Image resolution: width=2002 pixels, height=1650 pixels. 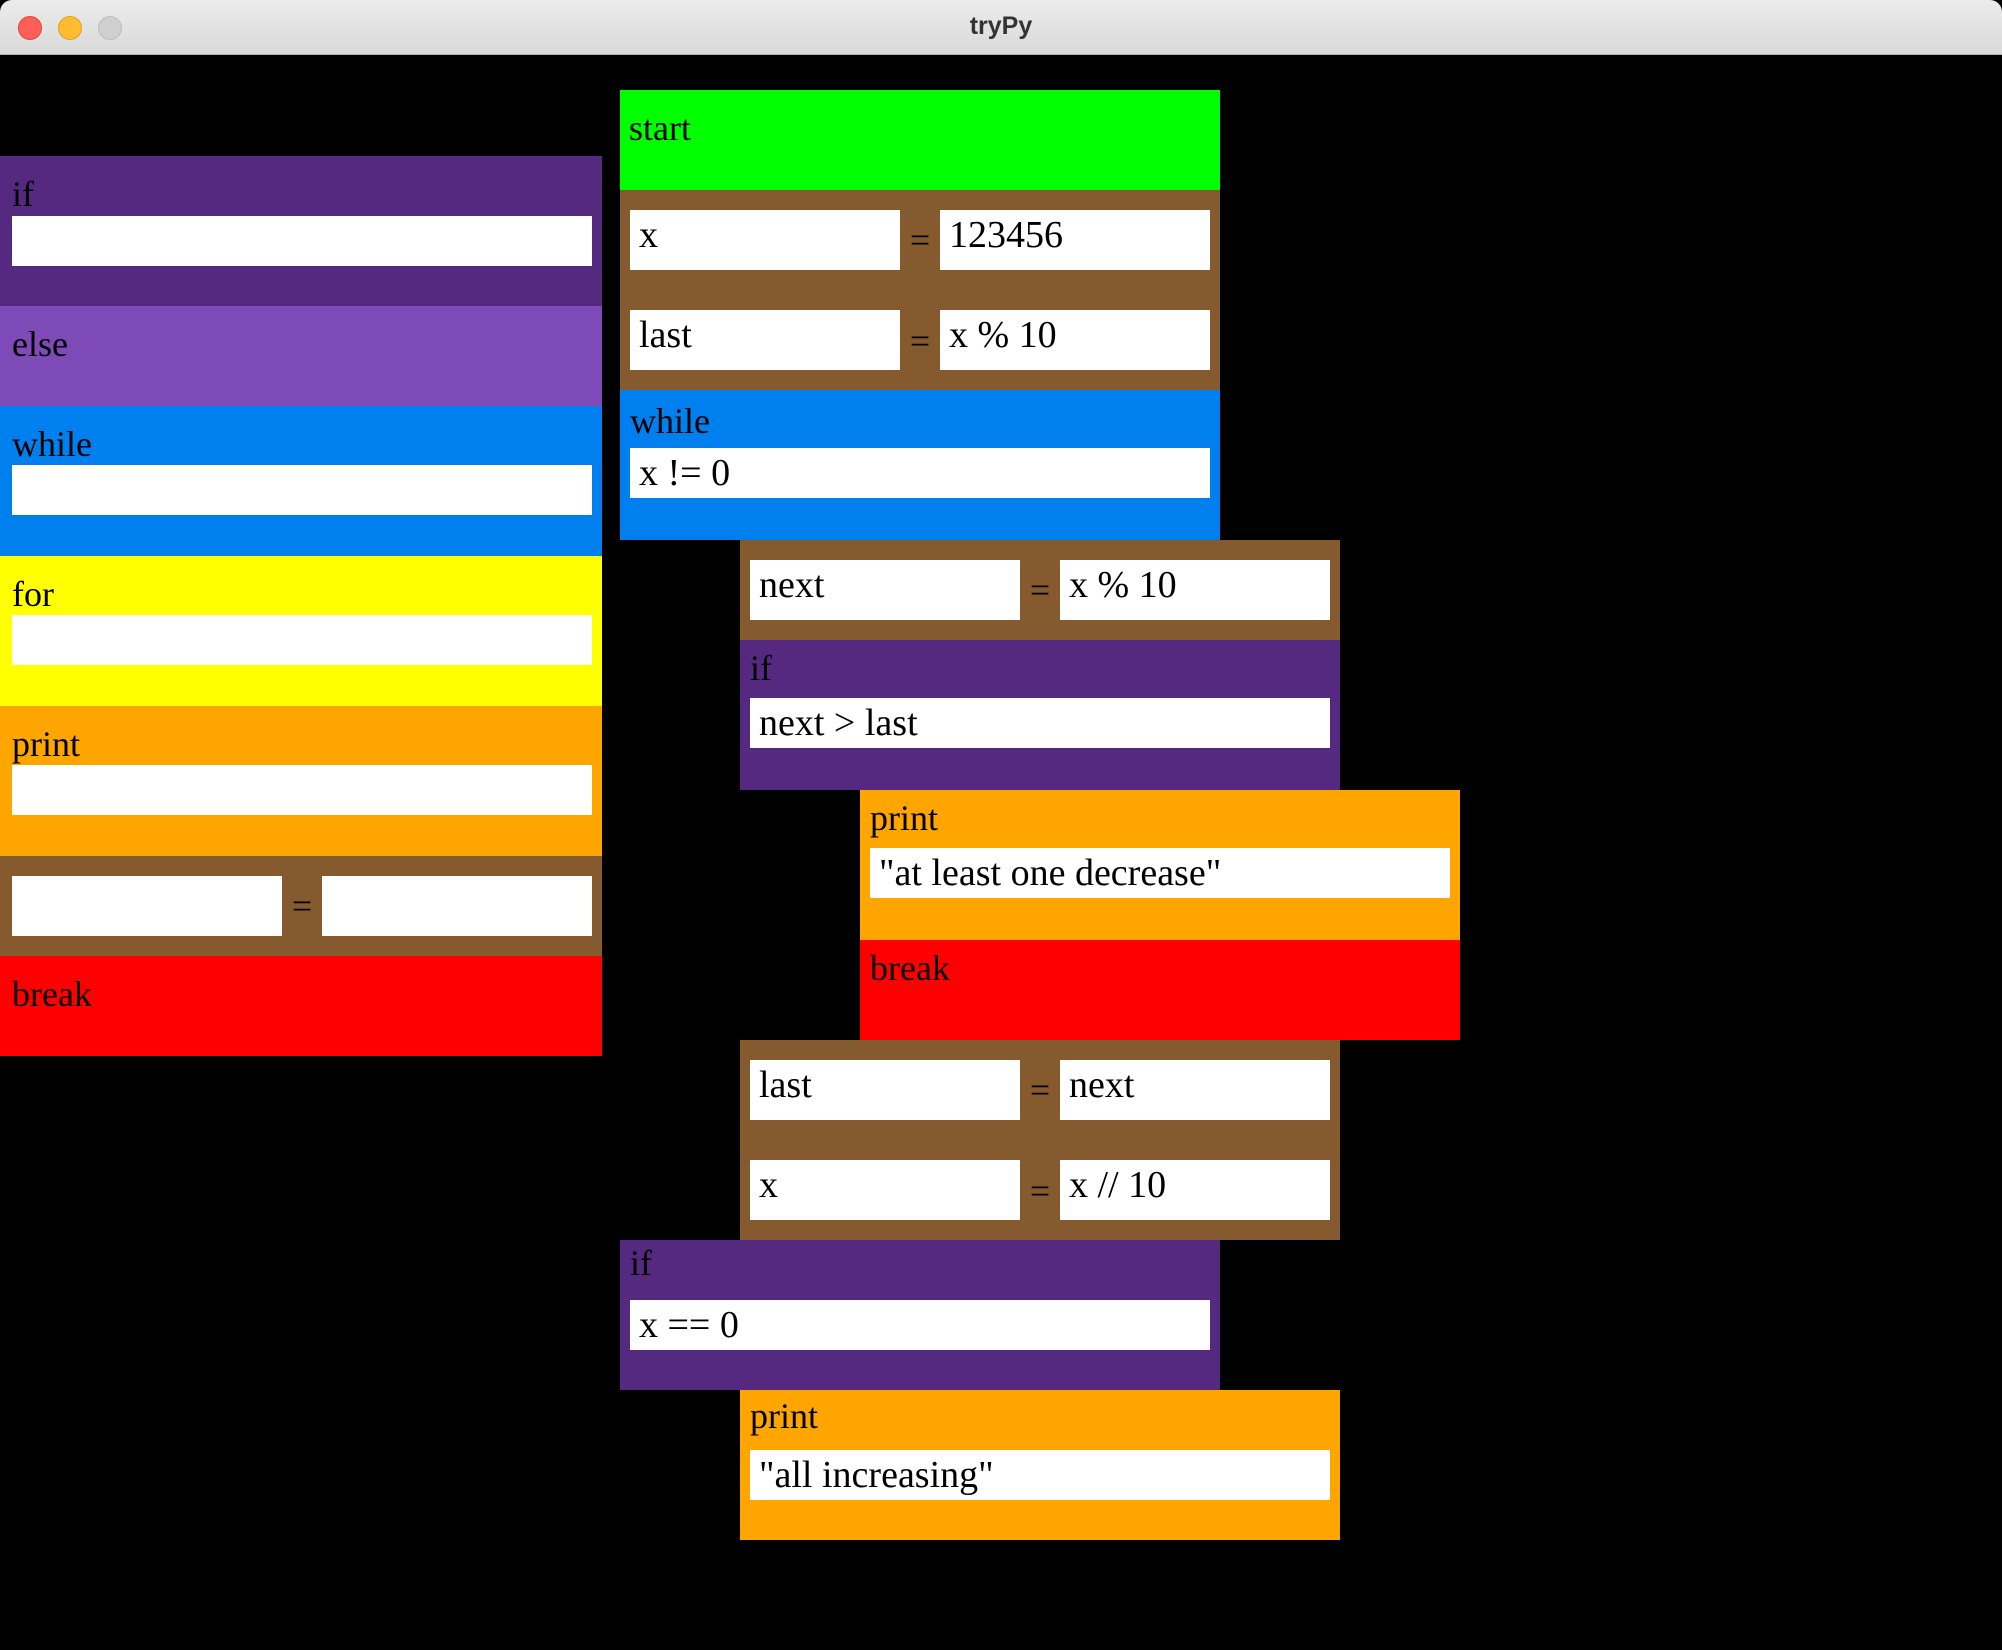 I want to click on if-condition-field: x == 0, so click(x=920, y=1325).